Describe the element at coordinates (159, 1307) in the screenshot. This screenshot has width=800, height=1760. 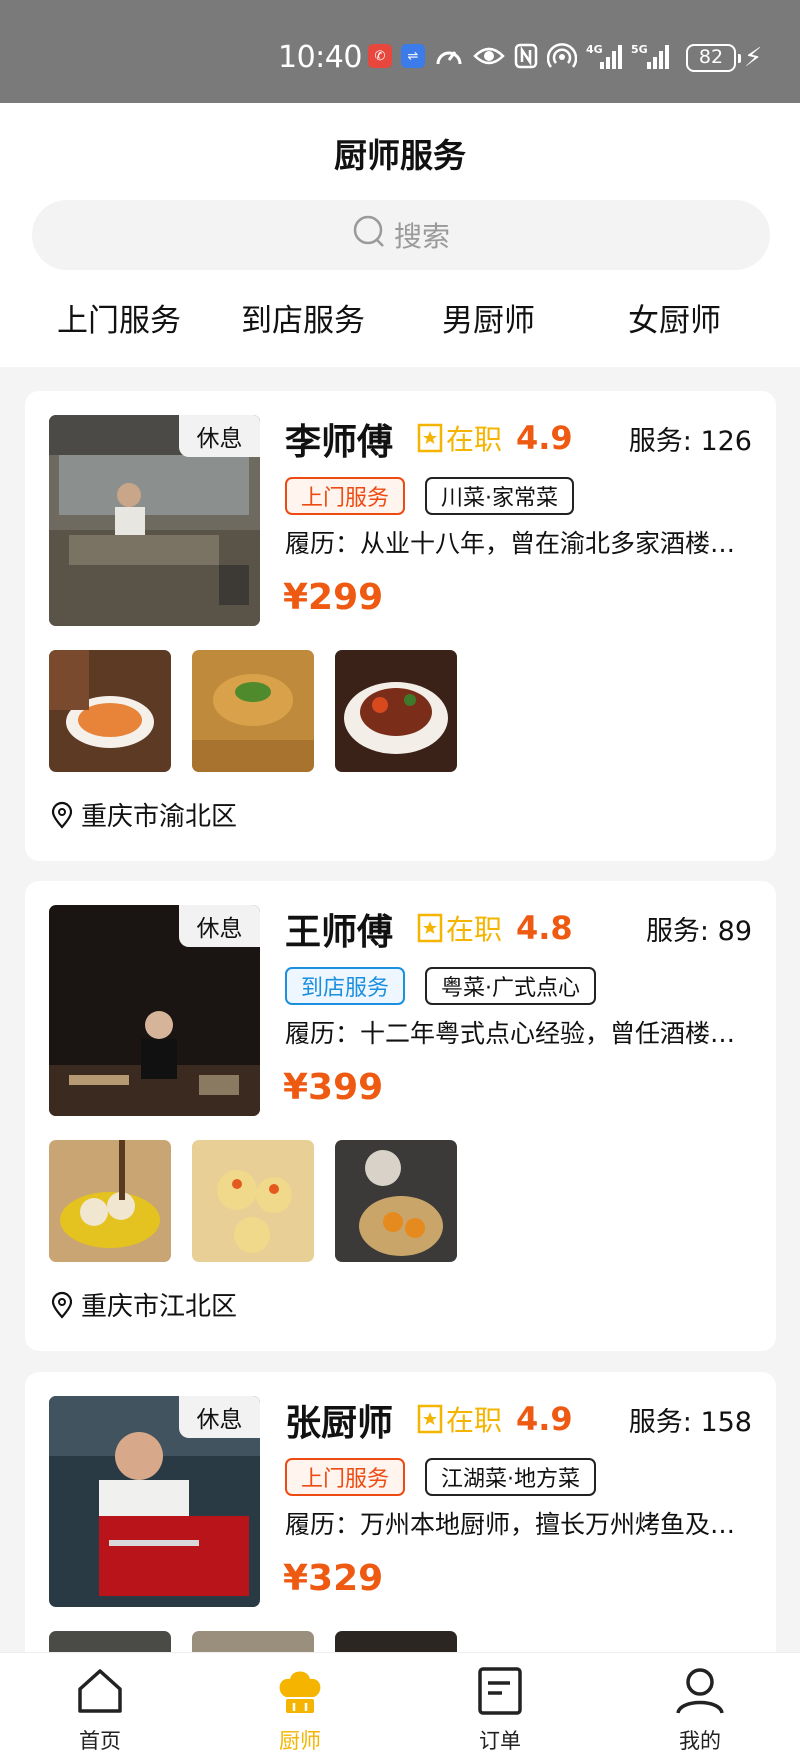
I see `location-text: 重庆市江北区` at that location.